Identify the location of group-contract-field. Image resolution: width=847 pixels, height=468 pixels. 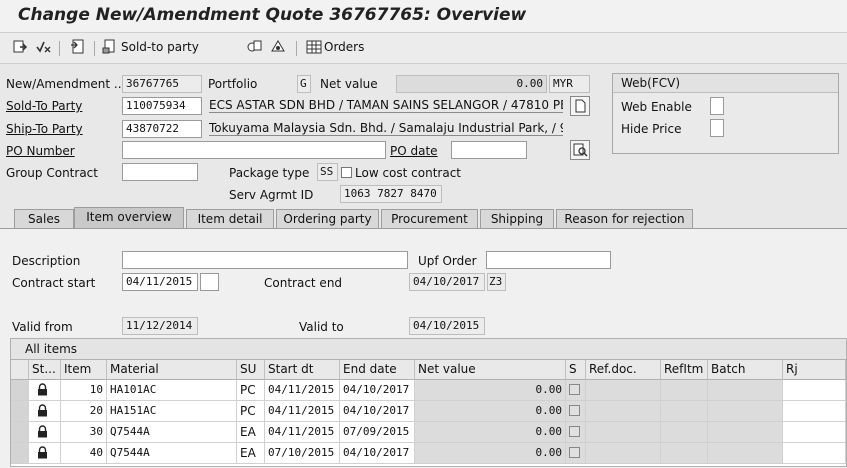
(160, 172).